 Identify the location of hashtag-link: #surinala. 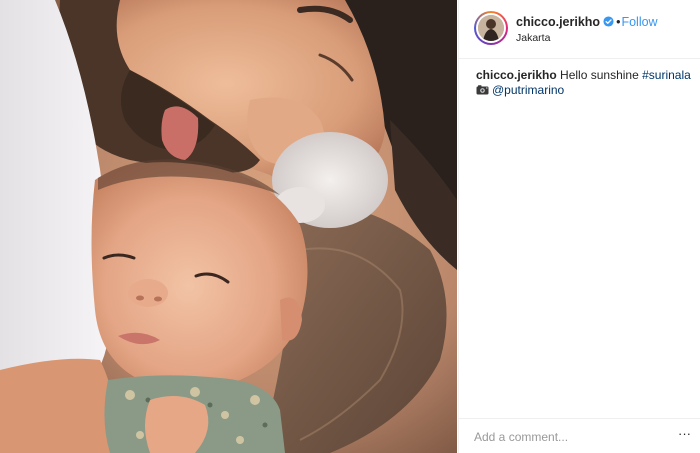
(666, 75).